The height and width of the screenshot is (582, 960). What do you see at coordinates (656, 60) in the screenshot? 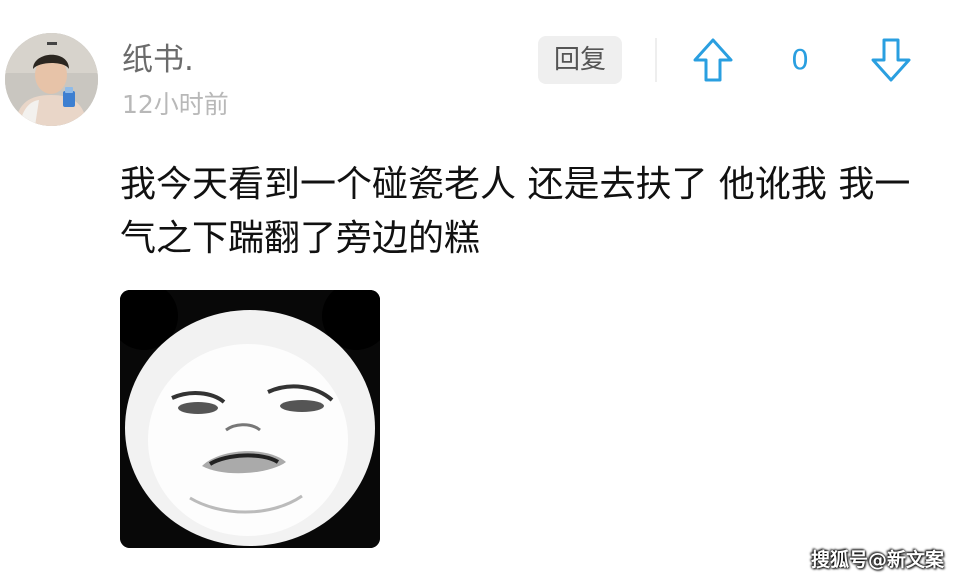
I see `divider` at bounding box center [656, 60].